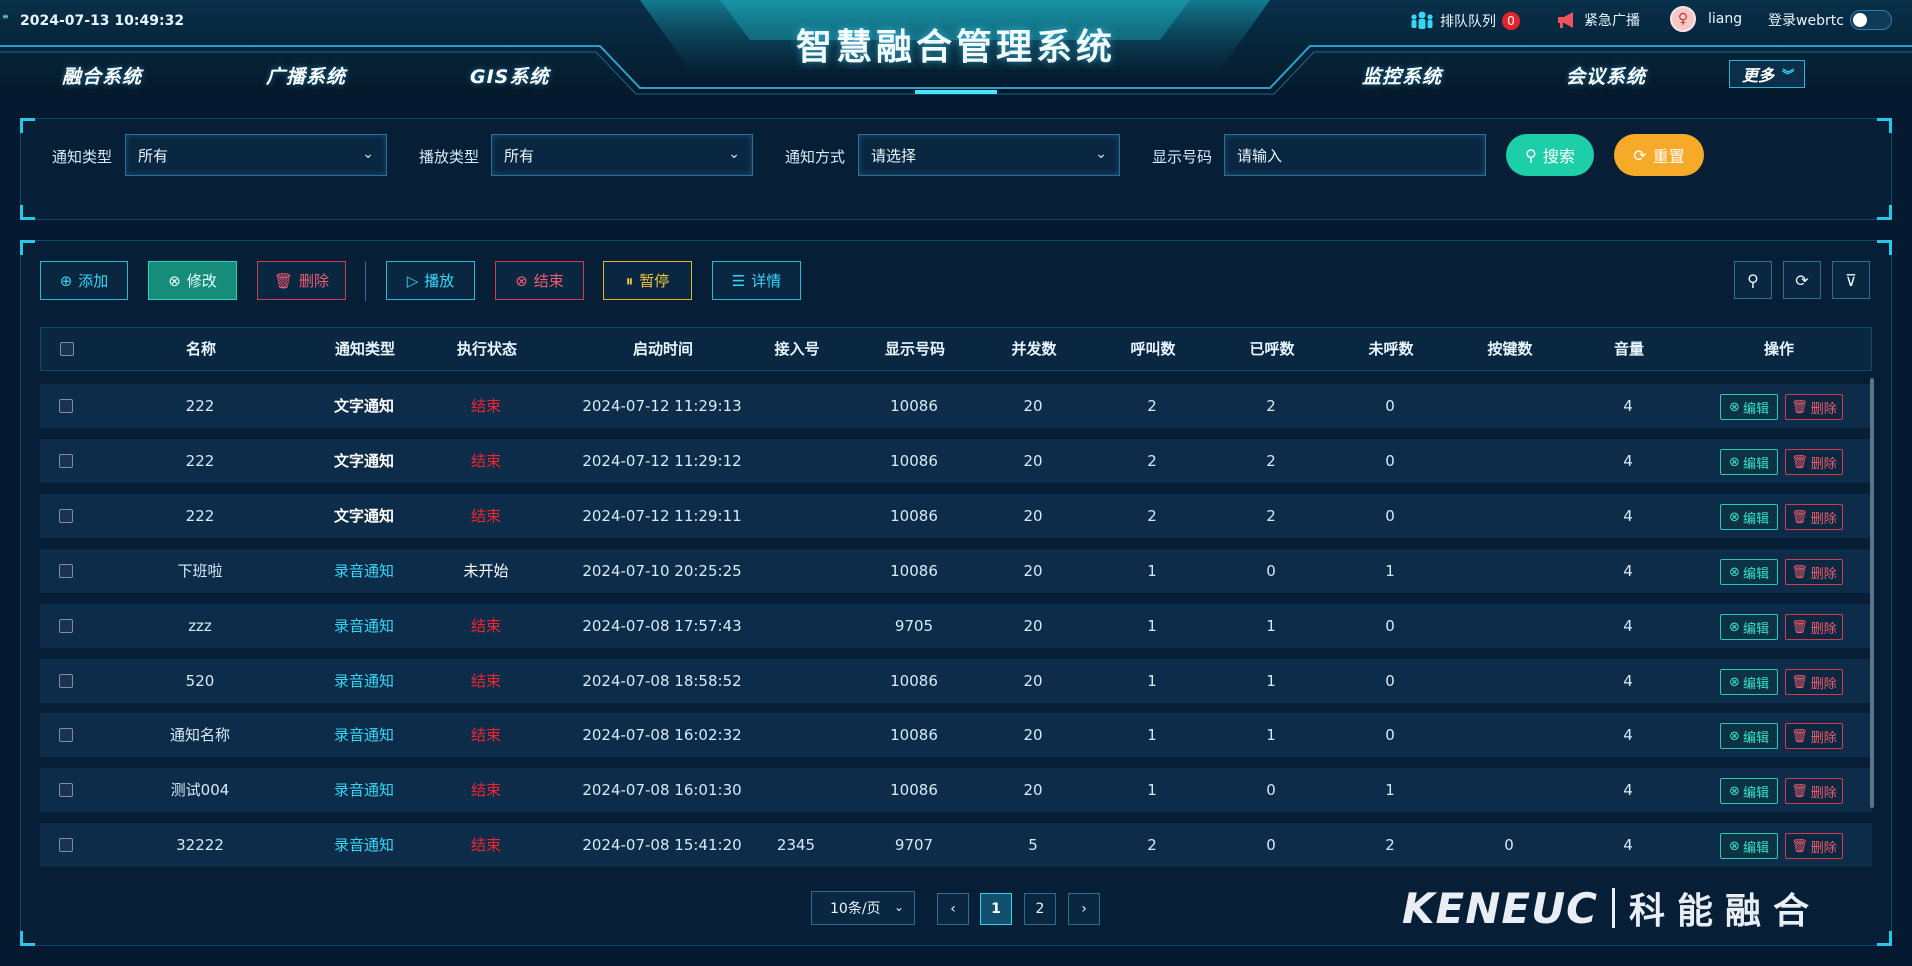 This screenshot has height=966, width=1912. What do you see at coordinates (200, 681) in the screenshot?
I see `cell-name: 520` at bounding box center [200, 681].